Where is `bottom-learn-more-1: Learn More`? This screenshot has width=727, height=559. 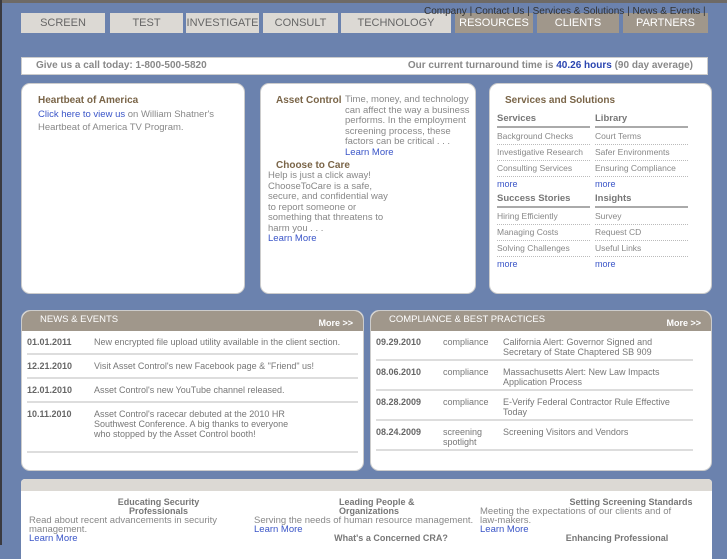
bottom-learn-more-1: Learn More is located at coordinates (53, 538).